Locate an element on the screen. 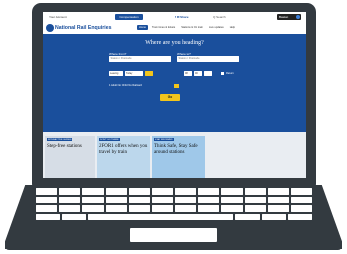 The width and height of the screenshot is (347, 254). return-checkbox is located at coordinates (222, 73).